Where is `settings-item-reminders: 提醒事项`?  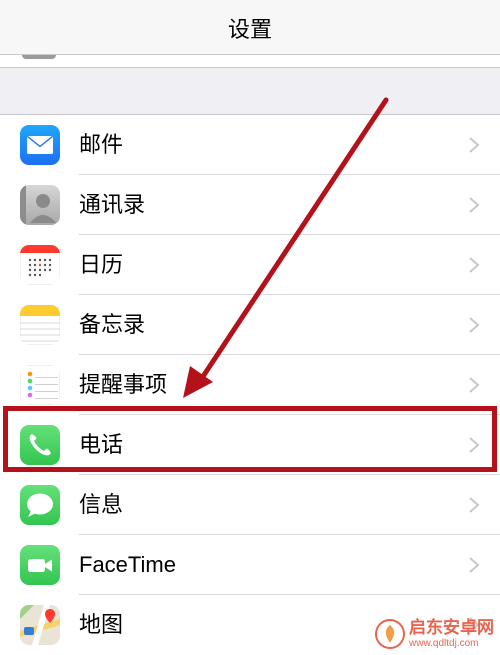 settings-item-reminders: 提醒事项 is located at coordinates (250, 385).